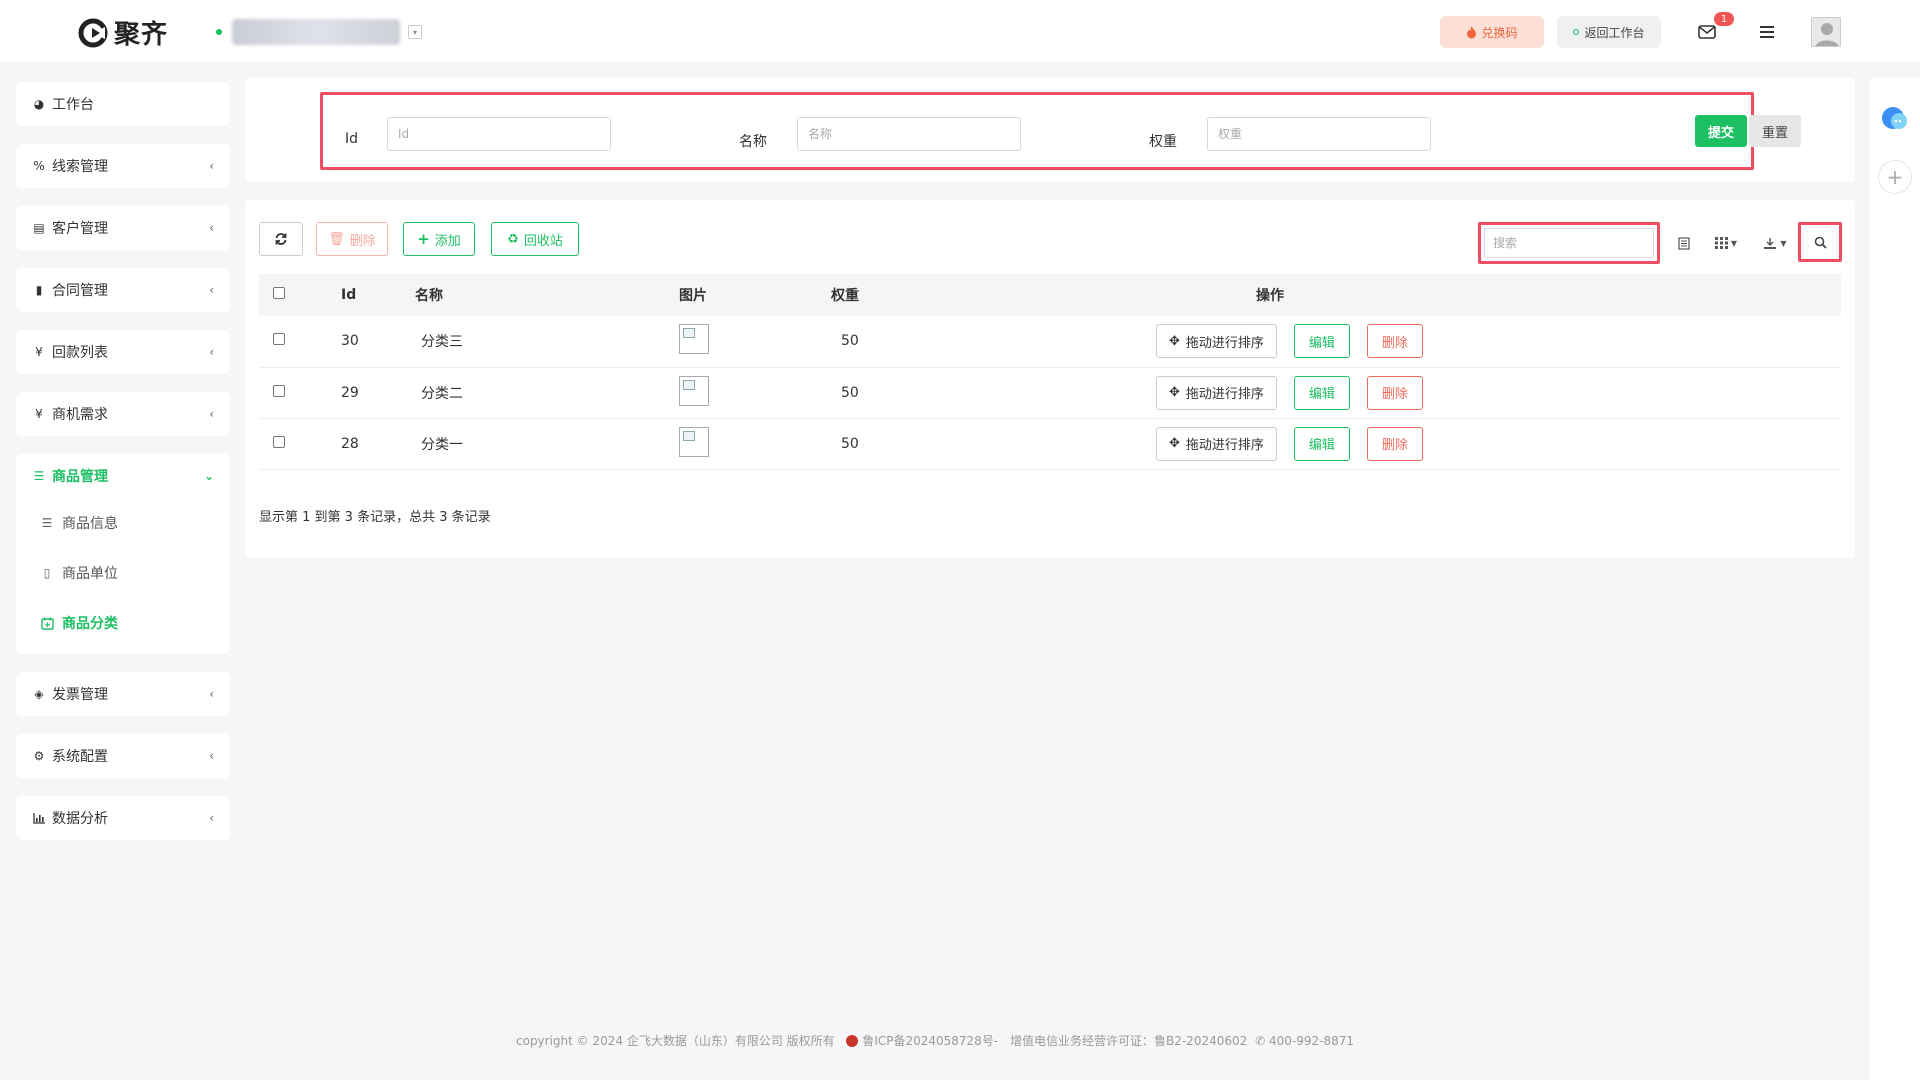  Describe the element at coordinates (543, 241) in the screenshot. I see `recycle-bin-label: 回收站` at that location.